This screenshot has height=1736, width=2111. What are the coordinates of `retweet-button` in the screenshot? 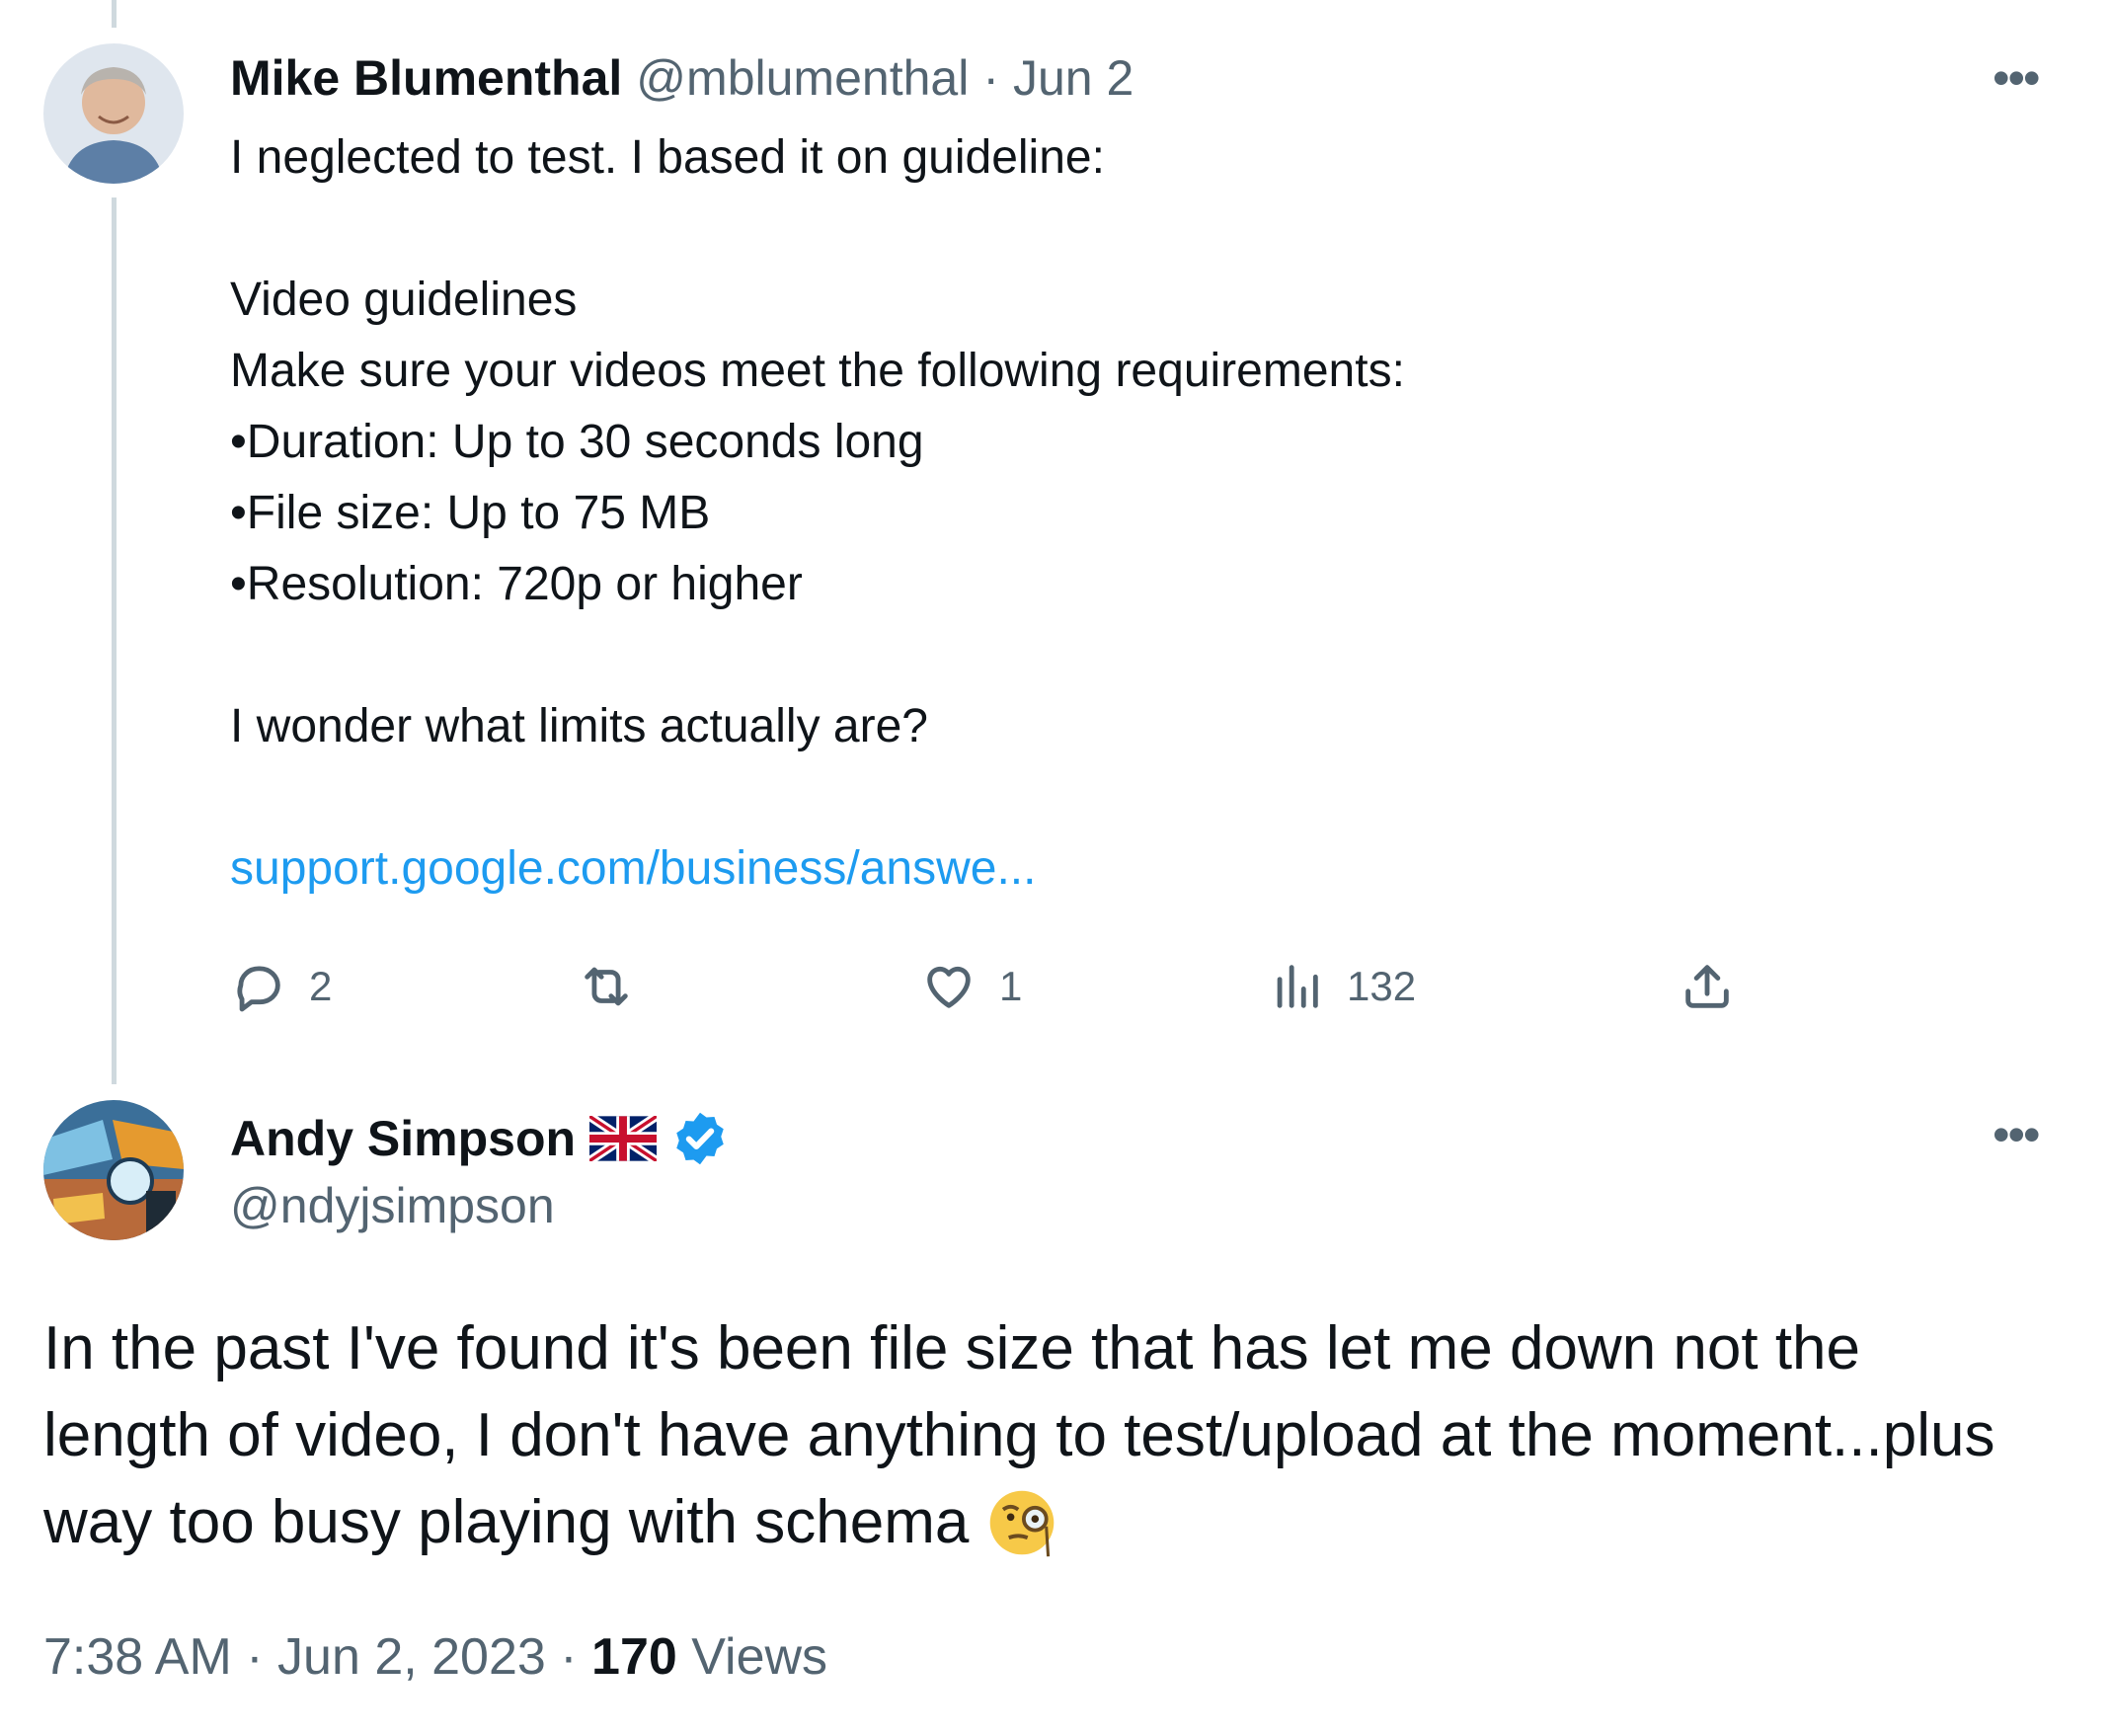 It's located at (617, 986).